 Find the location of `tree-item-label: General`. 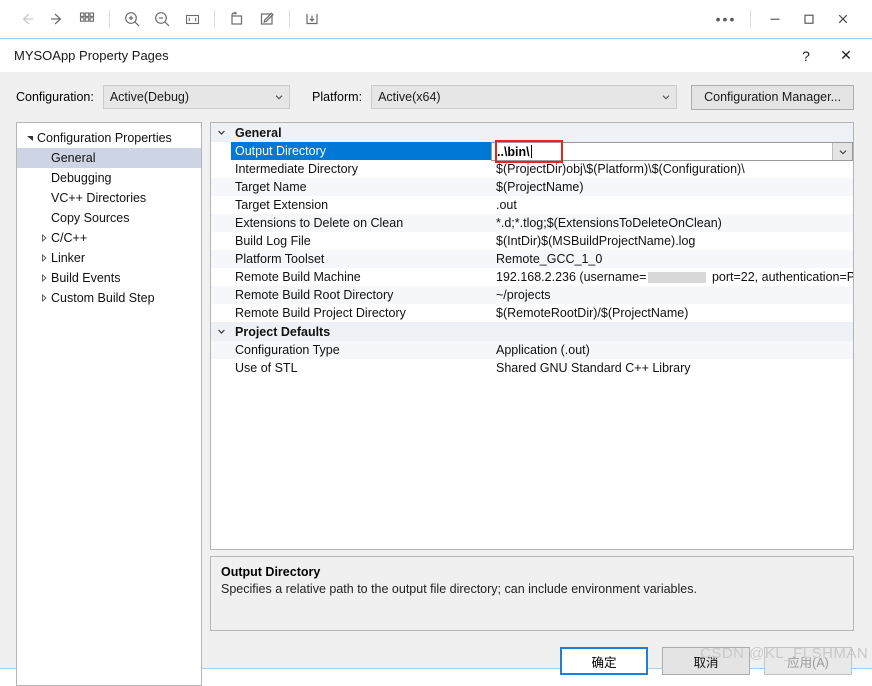

tree-item-label: General is located at coordinates (73, 158).